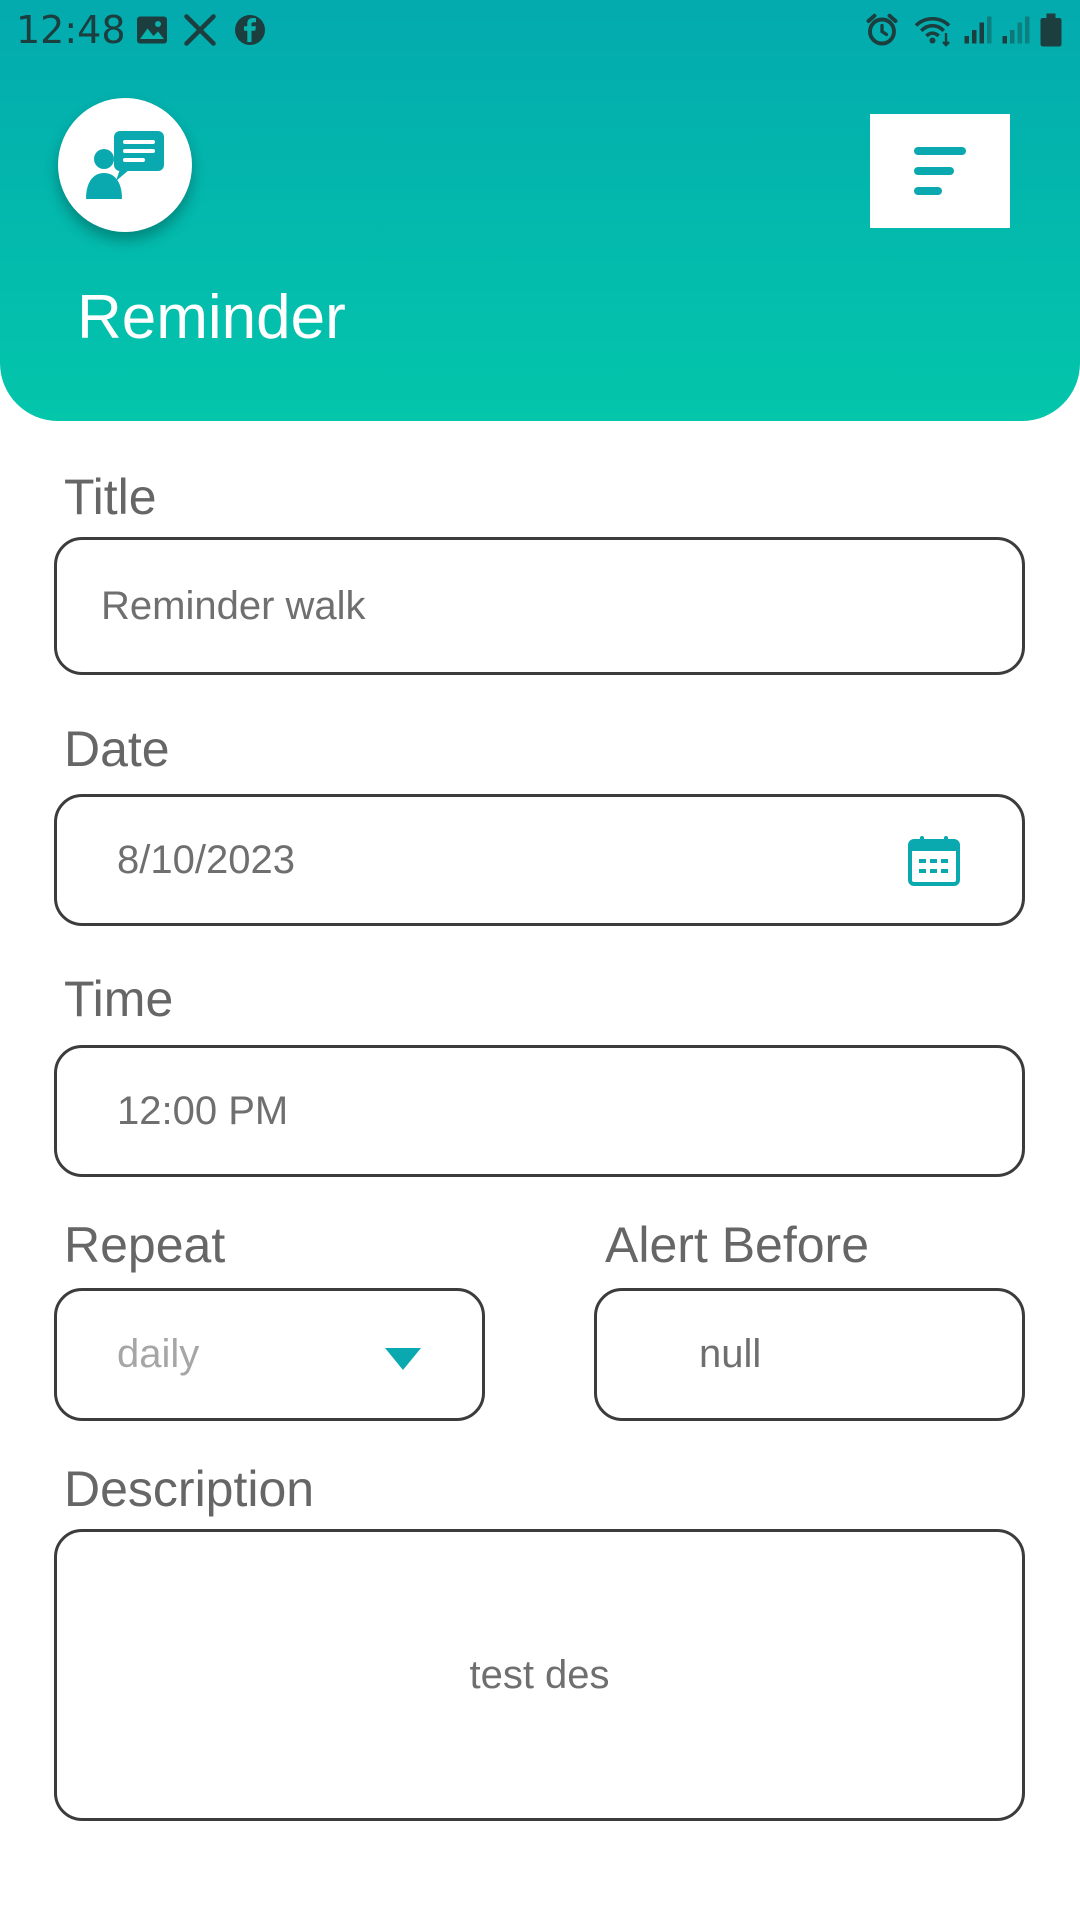 The image size is (1080, 1920). What do you see at coordinates (250, 30) in the screenshot?
I see `facebook-icon` at bounding box center [250, 30].